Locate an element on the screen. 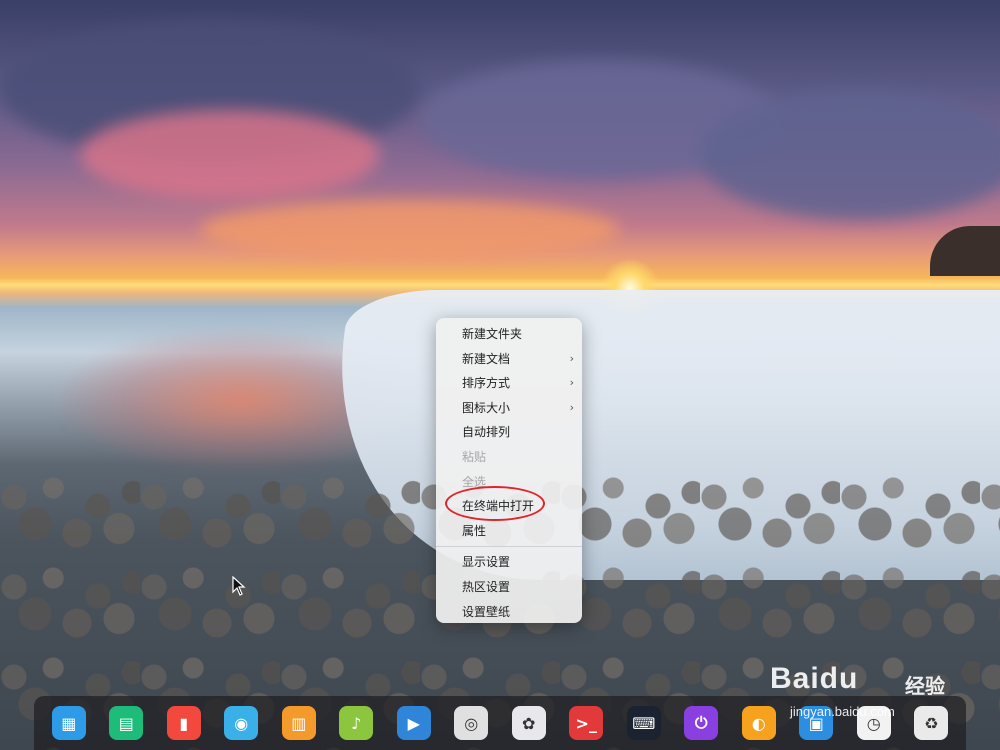 This screenshot has width=1000, height=750. dock-item: ⌨ is located at coordinates (644, 723).